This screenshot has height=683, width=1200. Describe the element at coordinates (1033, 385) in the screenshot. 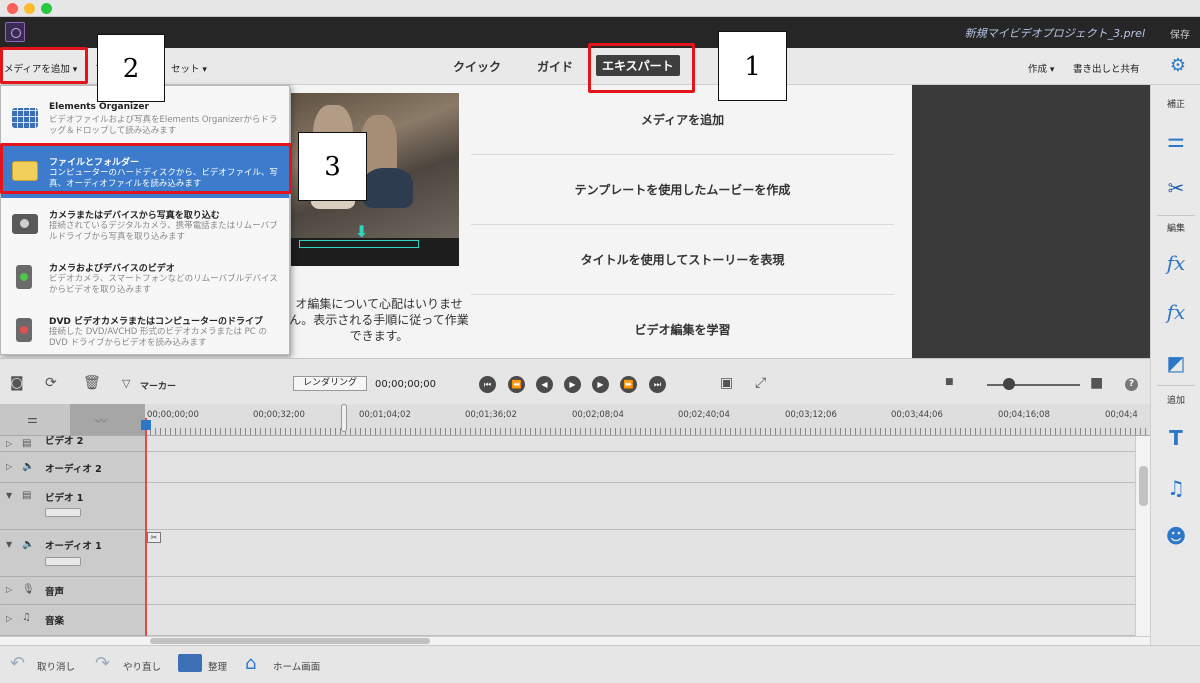

I see `timeline-zoom-slider` at that location.